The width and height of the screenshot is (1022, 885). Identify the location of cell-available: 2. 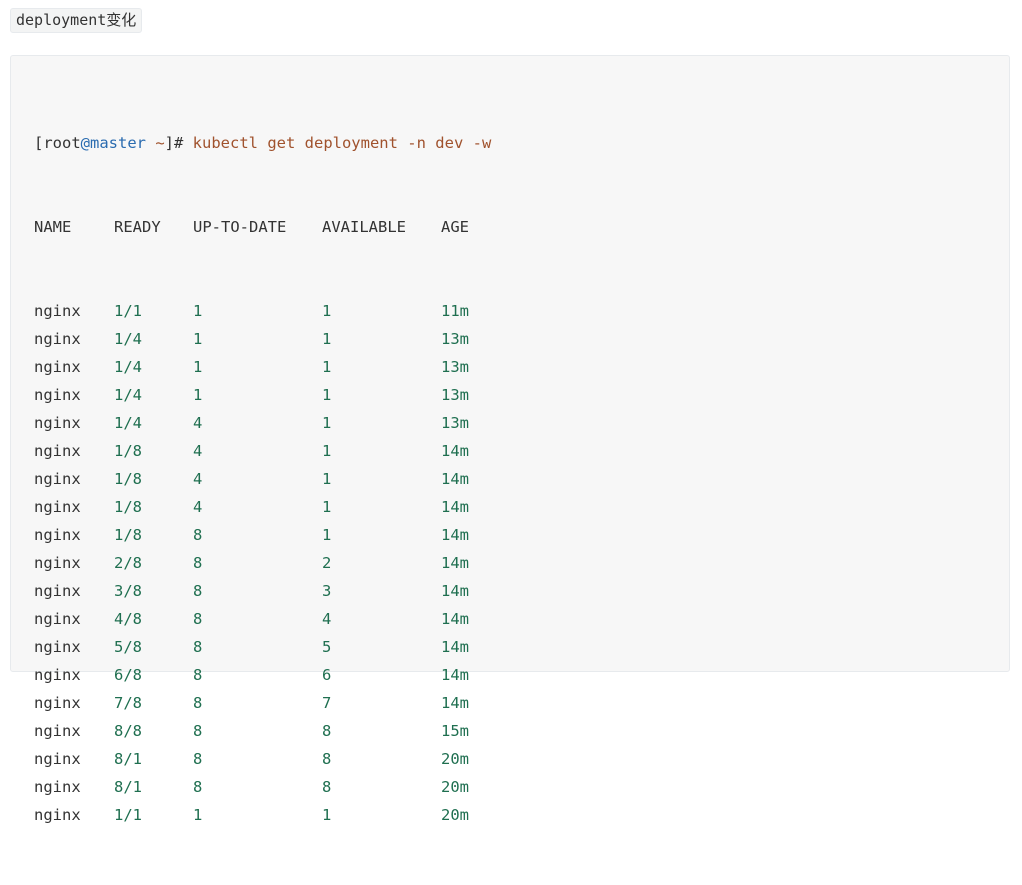
(327, 563).